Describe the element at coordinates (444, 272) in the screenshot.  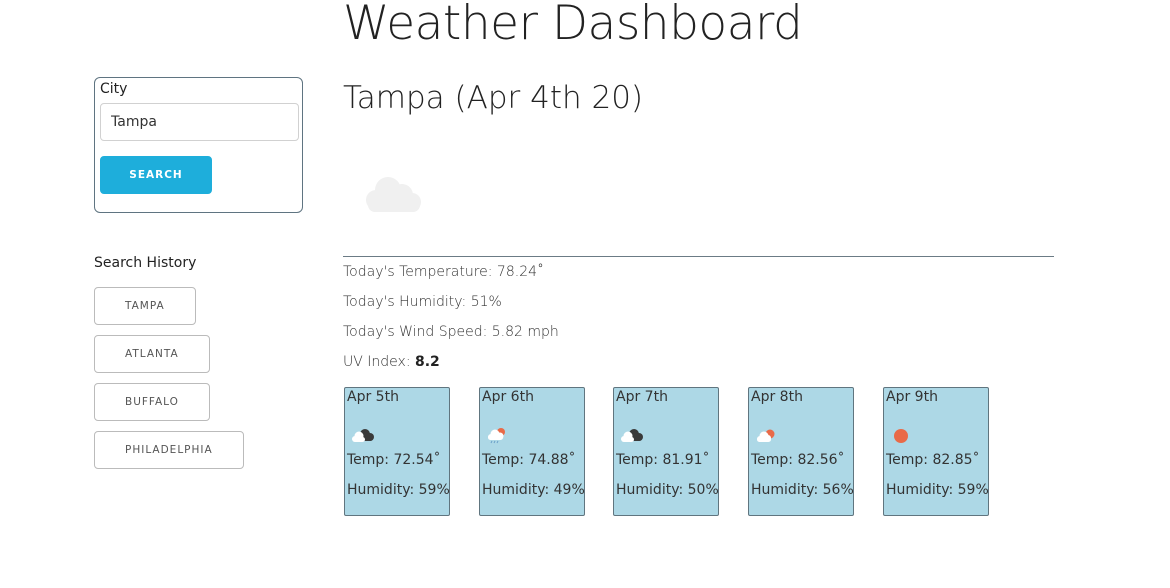
I see `current-temperature: Today's Temperature: 78.24˚` at that location.